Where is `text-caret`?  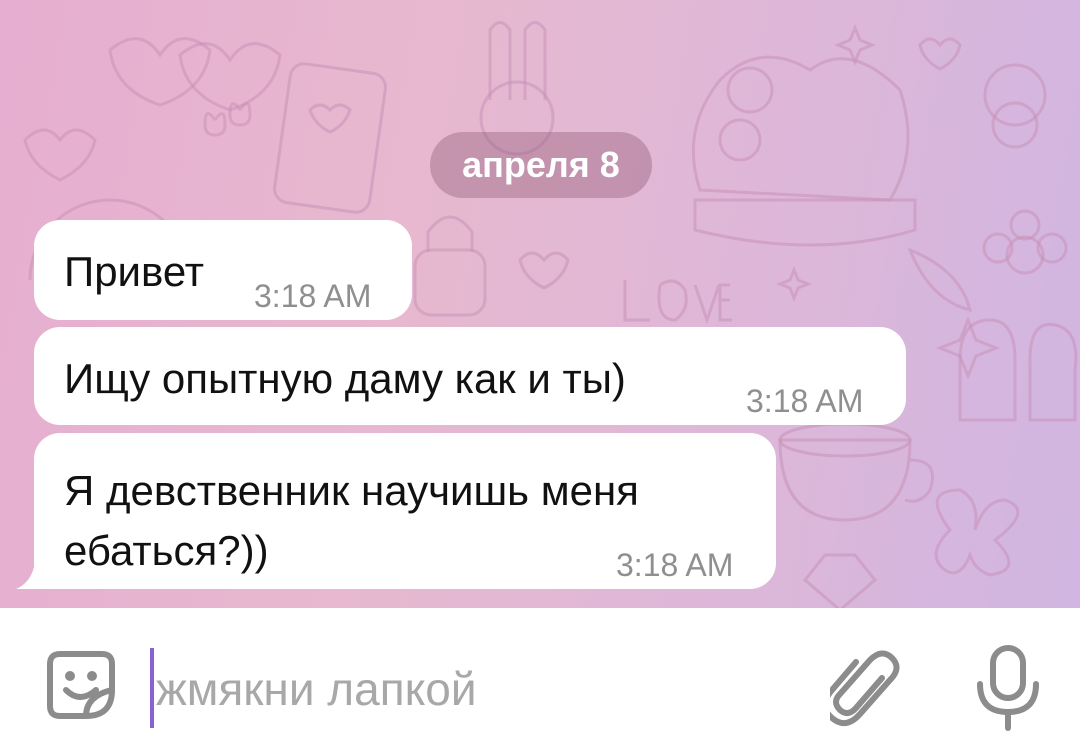 text-caret is located at coordinates (152, 688).